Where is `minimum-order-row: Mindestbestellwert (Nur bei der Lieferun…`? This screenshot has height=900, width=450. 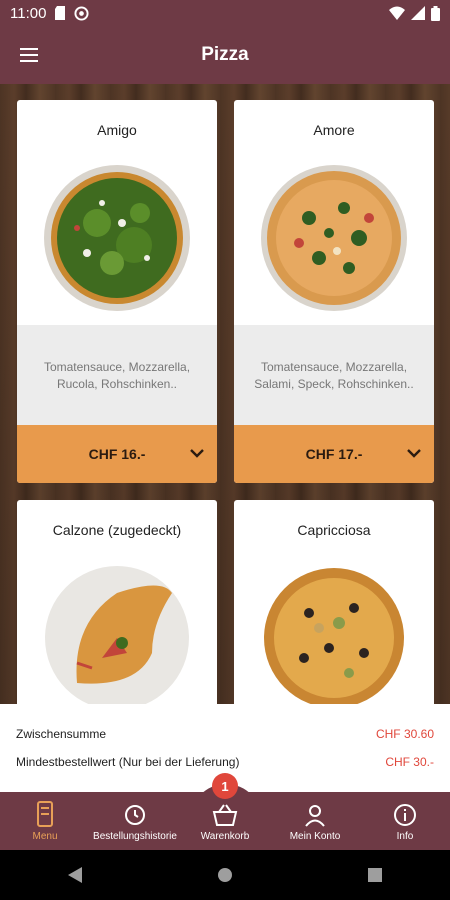 minimum-order-row: Mindestbestellwert (Nur bei der Lieferun… is located at coordinates (225, 762).